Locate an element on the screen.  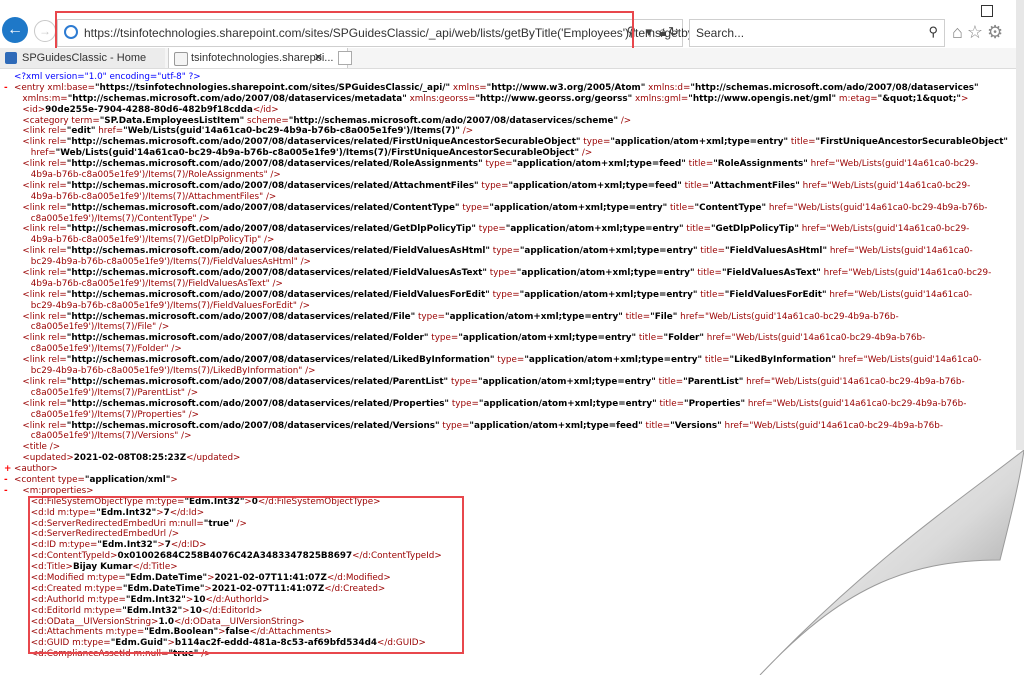
home-icon: ⌂ is located at coordinates (959, 32).